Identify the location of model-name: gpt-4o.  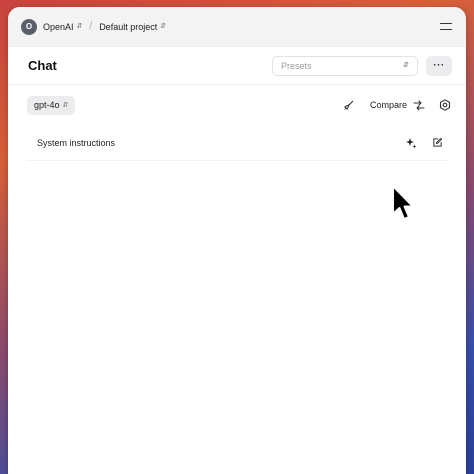
(47, 105).